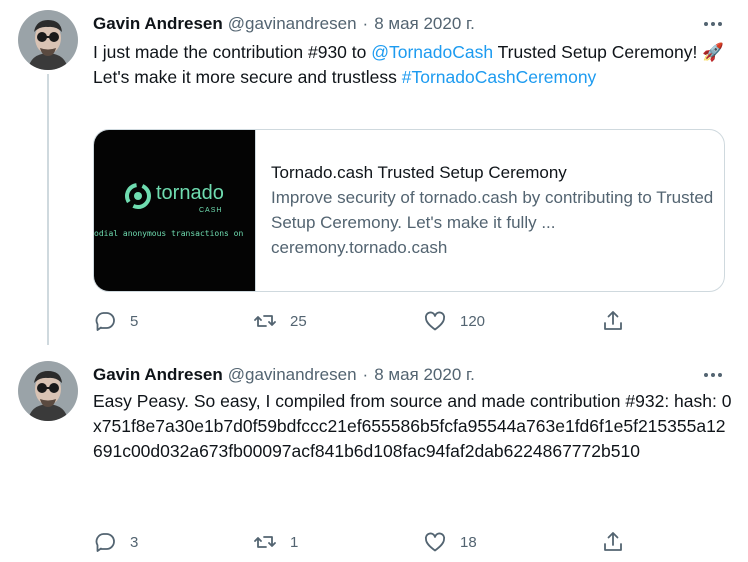 The height and width of the screenshot is (562, 748). Describe the element at coordinates (190, 193) in the screenshot. I see `card-logo-text: tornado` at that location.